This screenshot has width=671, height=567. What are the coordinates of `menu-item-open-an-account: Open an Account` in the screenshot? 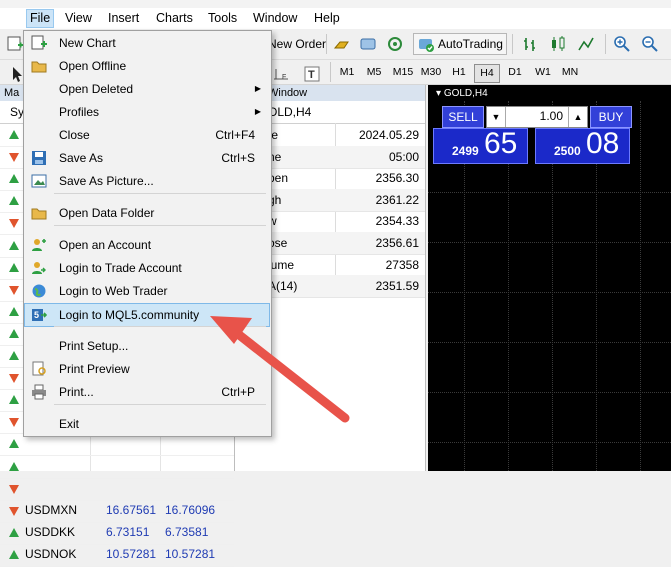 It's located at (147, 245).